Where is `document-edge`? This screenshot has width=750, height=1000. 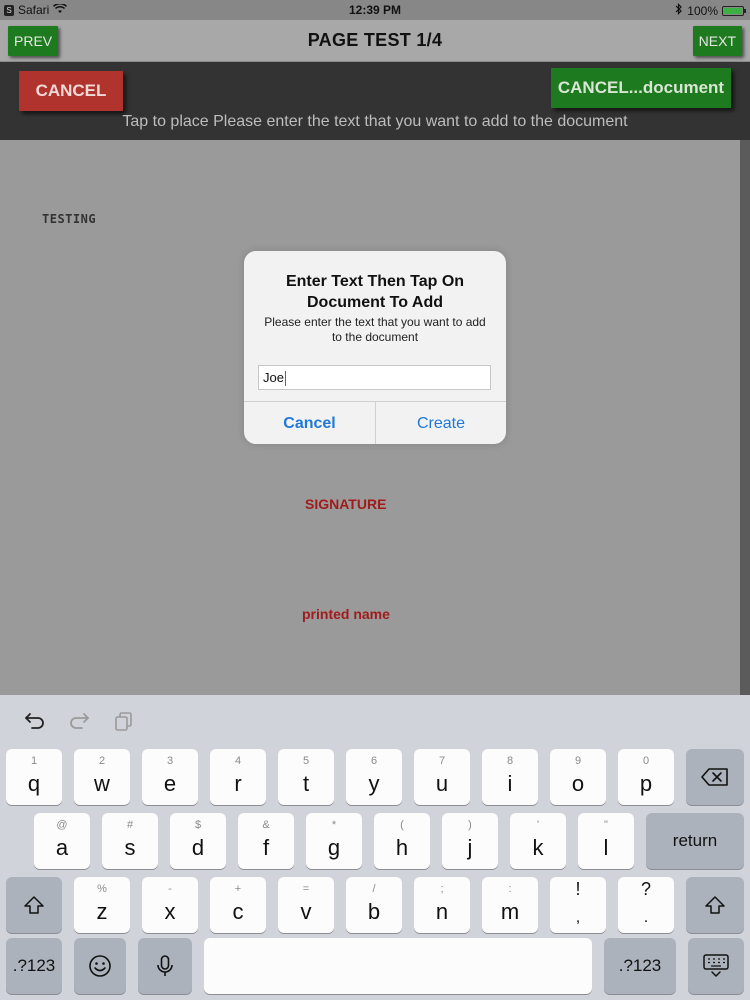
document-edge is located at coordinates (745, 417).